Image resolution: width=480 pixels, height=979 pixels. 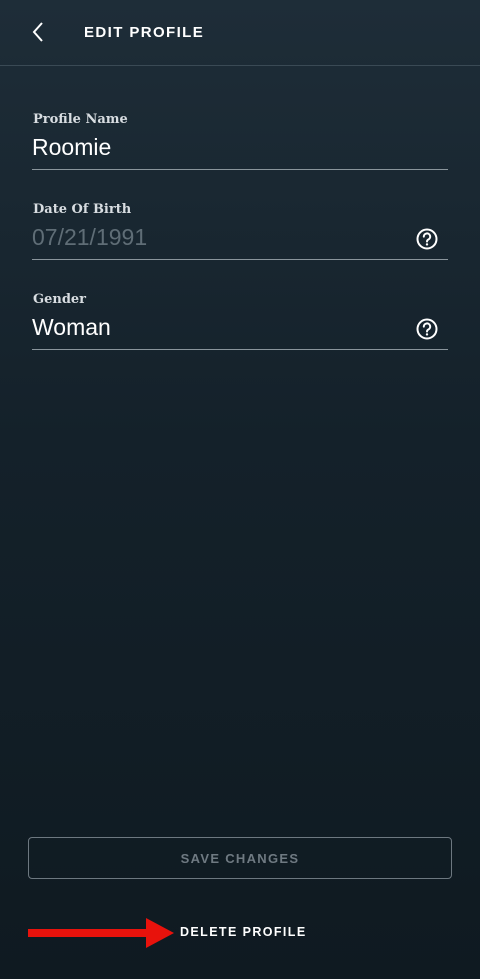 I want to click on profile-name-field: Profile Name Roomie, so click(x=240, y=142).